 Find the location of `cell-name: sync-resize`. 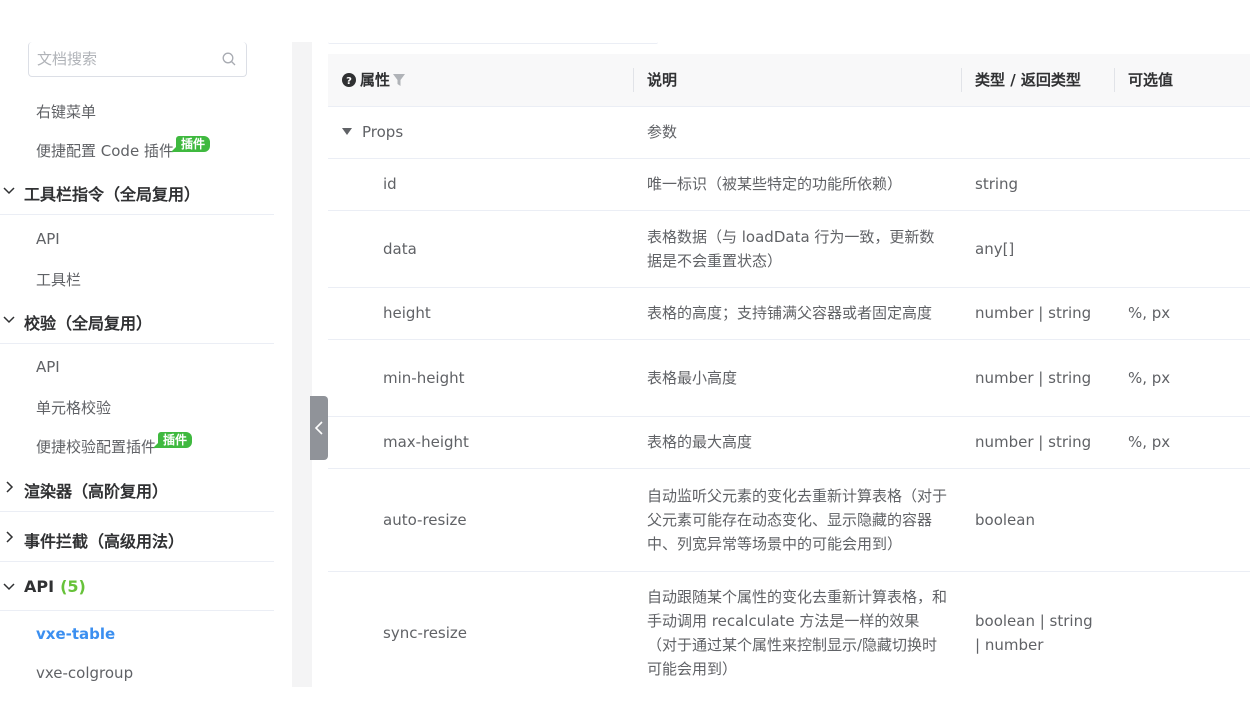

cell-name: sync-resize is located at coordinates (480, 629).